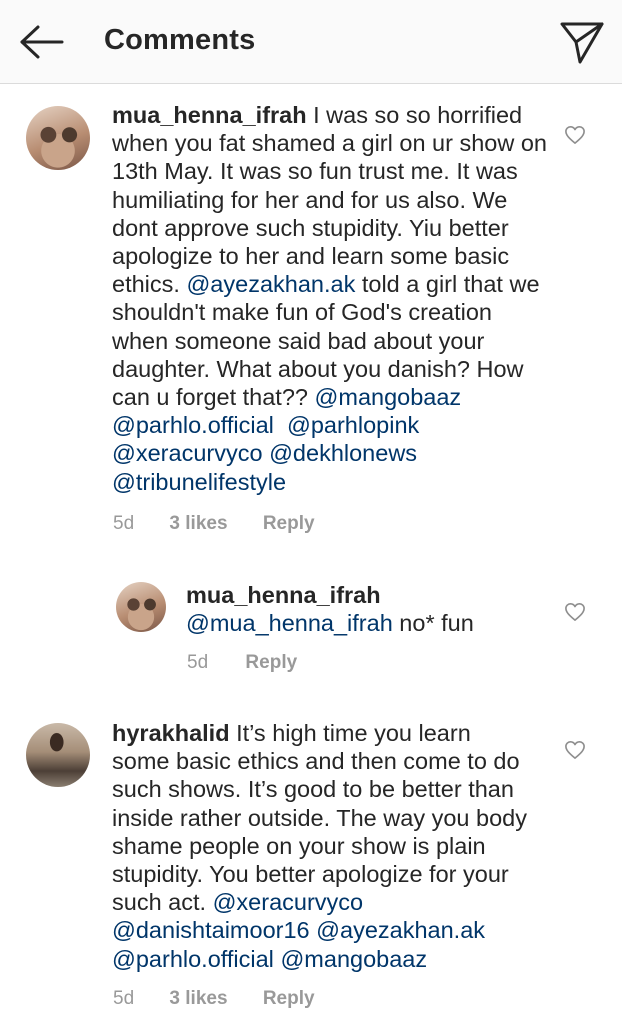 The width and height of the screenshot is (622, 1024). Describe the element at coordinates (371, 609) in the screenshot. I see `comment-text: mua_henna_ifrah @mua_henna_ifrah no* fun` at that location.